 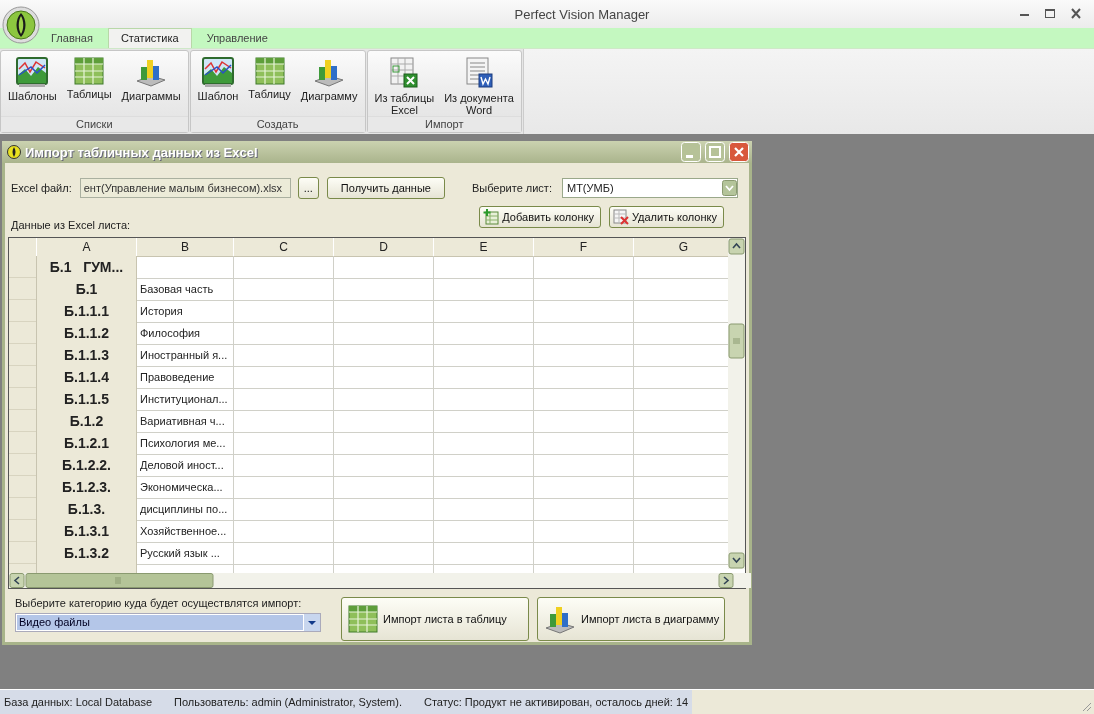 What do you see at coordinates (87, 355) in the screenshot?
I see `table-cell: Б.1.1.3` at bounding box center [87, 355].